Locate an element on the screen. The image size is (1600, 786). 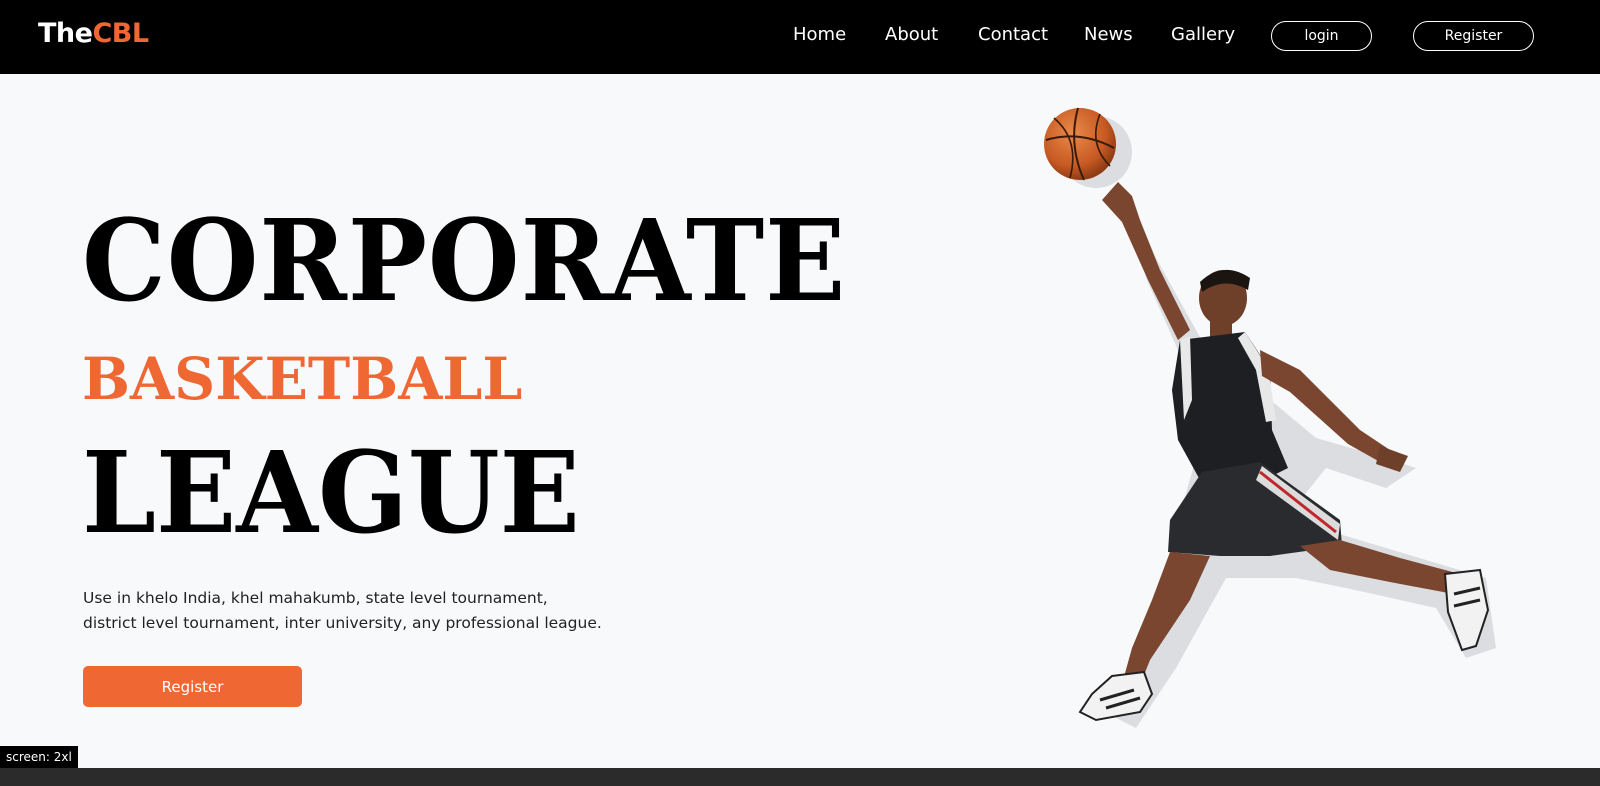
nav-link-gallery: Gallery is located at coordinates (1203, 34).